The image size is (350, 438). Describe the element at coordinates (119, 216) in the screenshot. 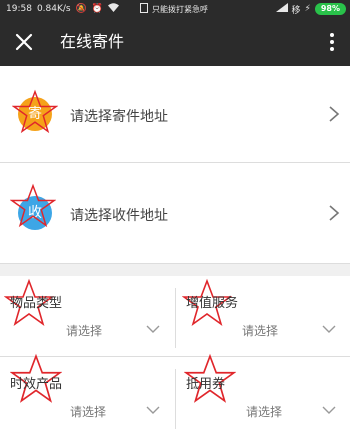

I see `receiver-address-label: 请选择收件地址` at that location.